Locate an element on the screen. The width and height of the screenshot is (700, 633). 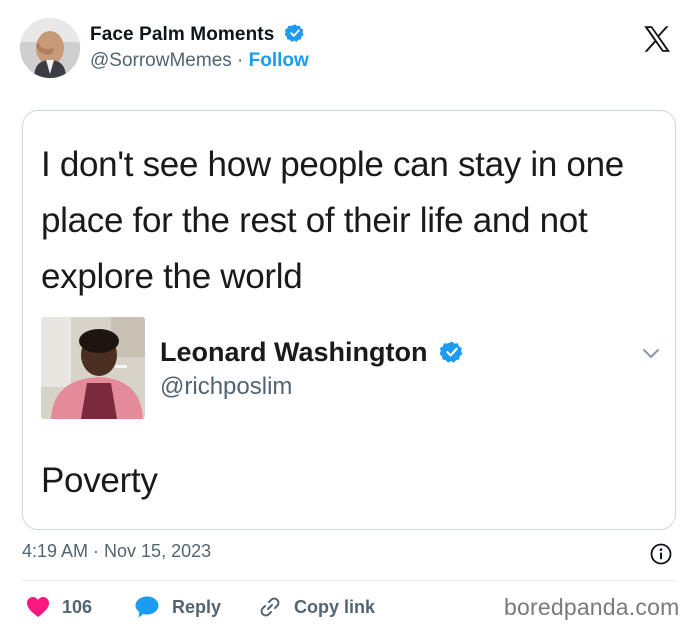
link-icon is located at coordinates (270, 607).